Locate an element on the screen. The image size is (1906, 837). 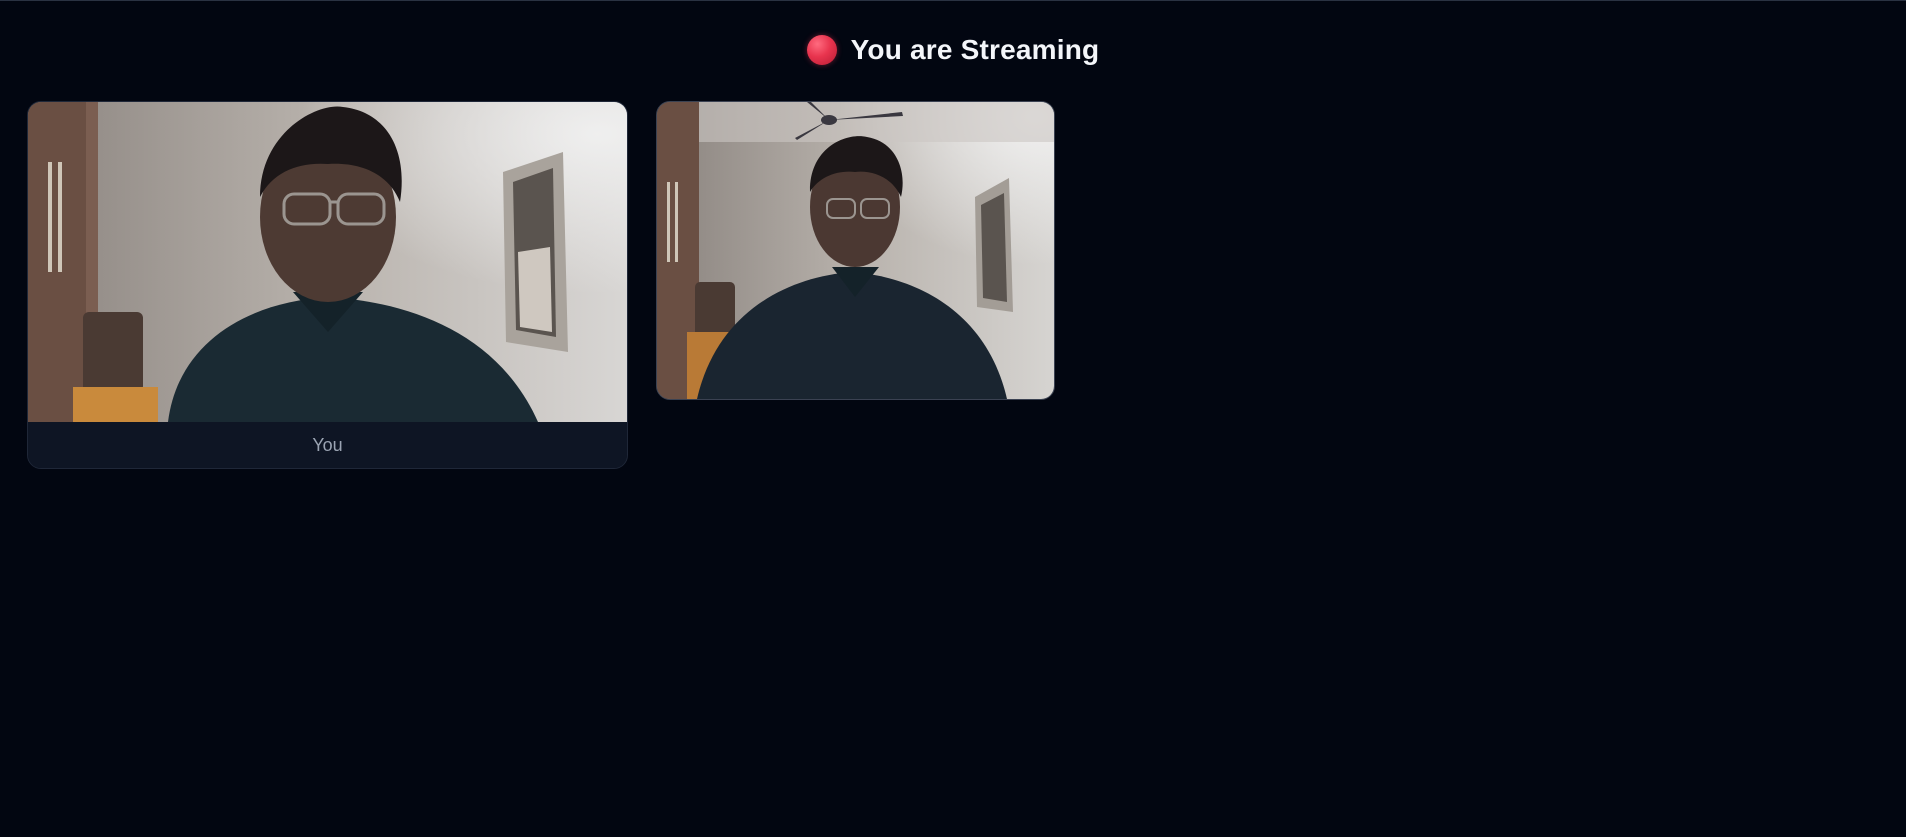
local-video is located at coordinates (327, 262).